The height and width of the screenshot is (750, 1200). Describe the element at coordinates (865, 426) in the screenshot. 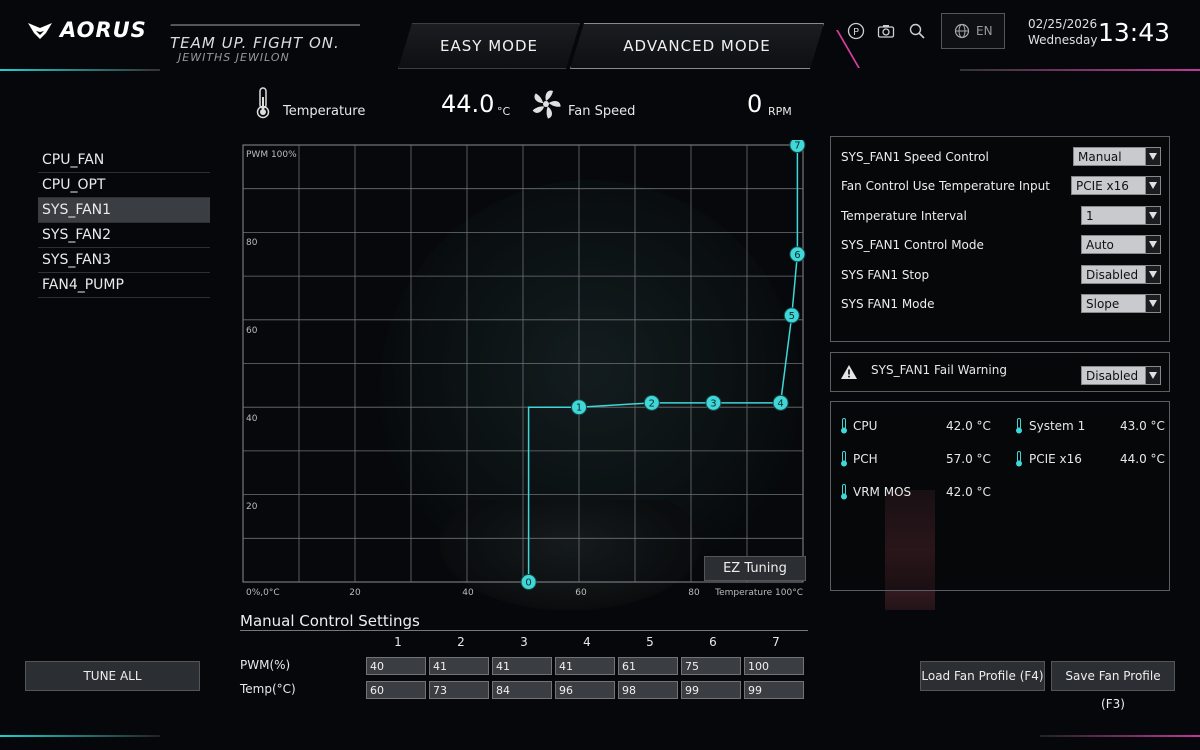

I see `sensor-name: CPU` at that location.